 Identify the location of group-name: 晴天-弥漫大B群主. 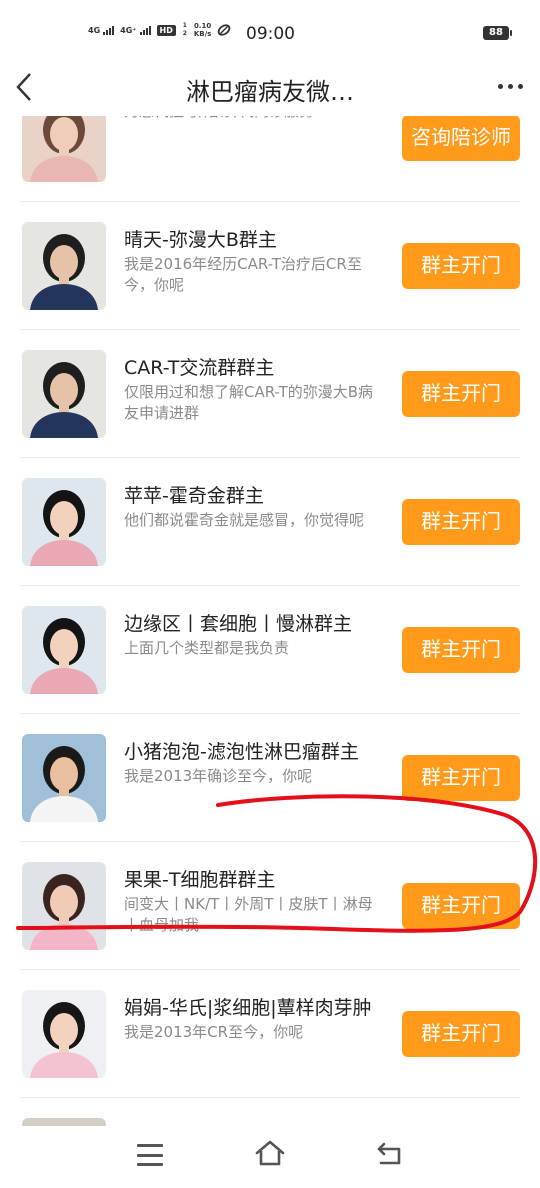
(200, 240).